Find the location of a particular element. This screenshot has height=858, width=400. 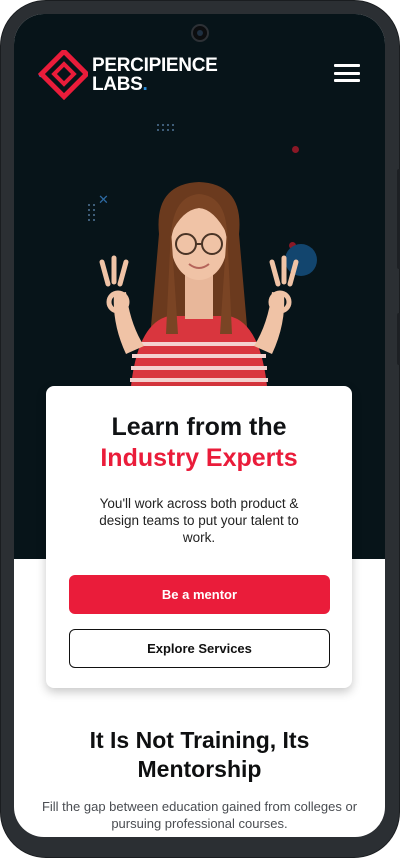

logo-mark-icon is located at coordinates (63, 75).